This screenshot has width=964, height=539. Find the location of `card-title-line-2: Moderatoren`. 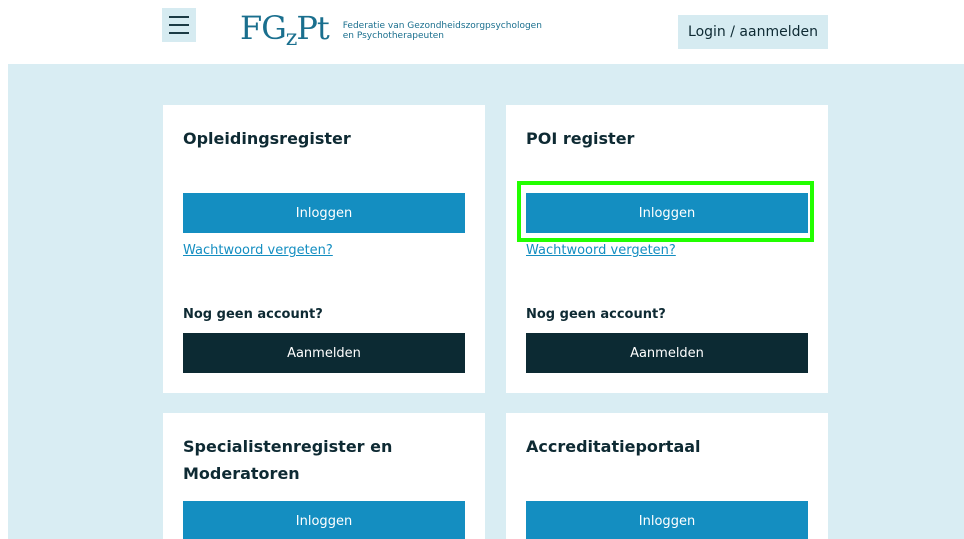

card-title-line-2: Moderatoren is located at coordinates (241, 473).